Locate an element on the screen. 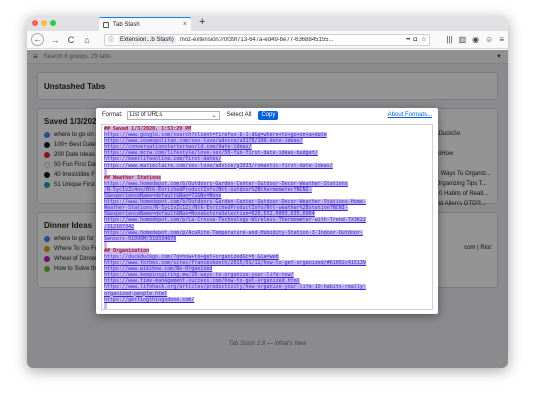 The width and height of the screenshot is (533, 400). sidebar-icon: ▥ is located at coordinates (463, 39).